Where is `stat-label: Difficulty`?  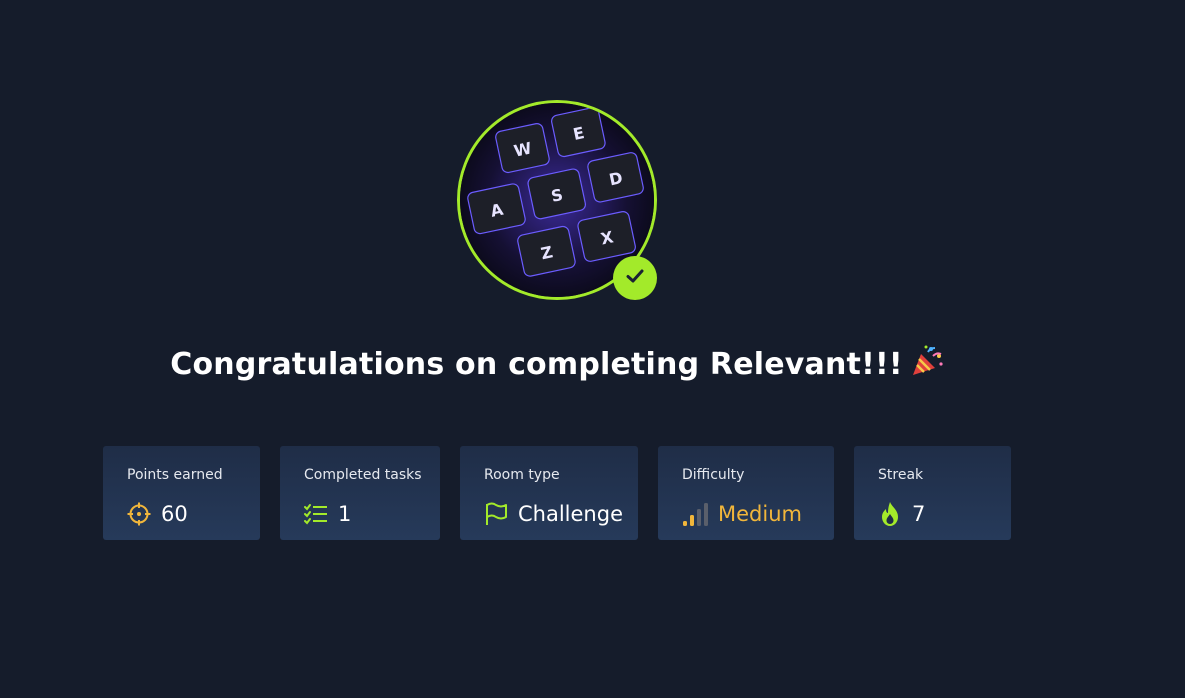 stat-label: Difficulty is located at coordinates (713, 475).